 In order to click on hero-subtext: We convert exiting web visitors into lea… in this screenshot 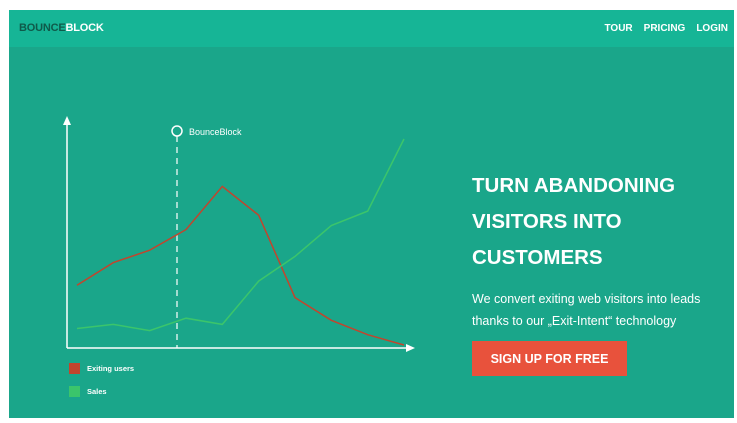, I will do `click(602, 310)`.